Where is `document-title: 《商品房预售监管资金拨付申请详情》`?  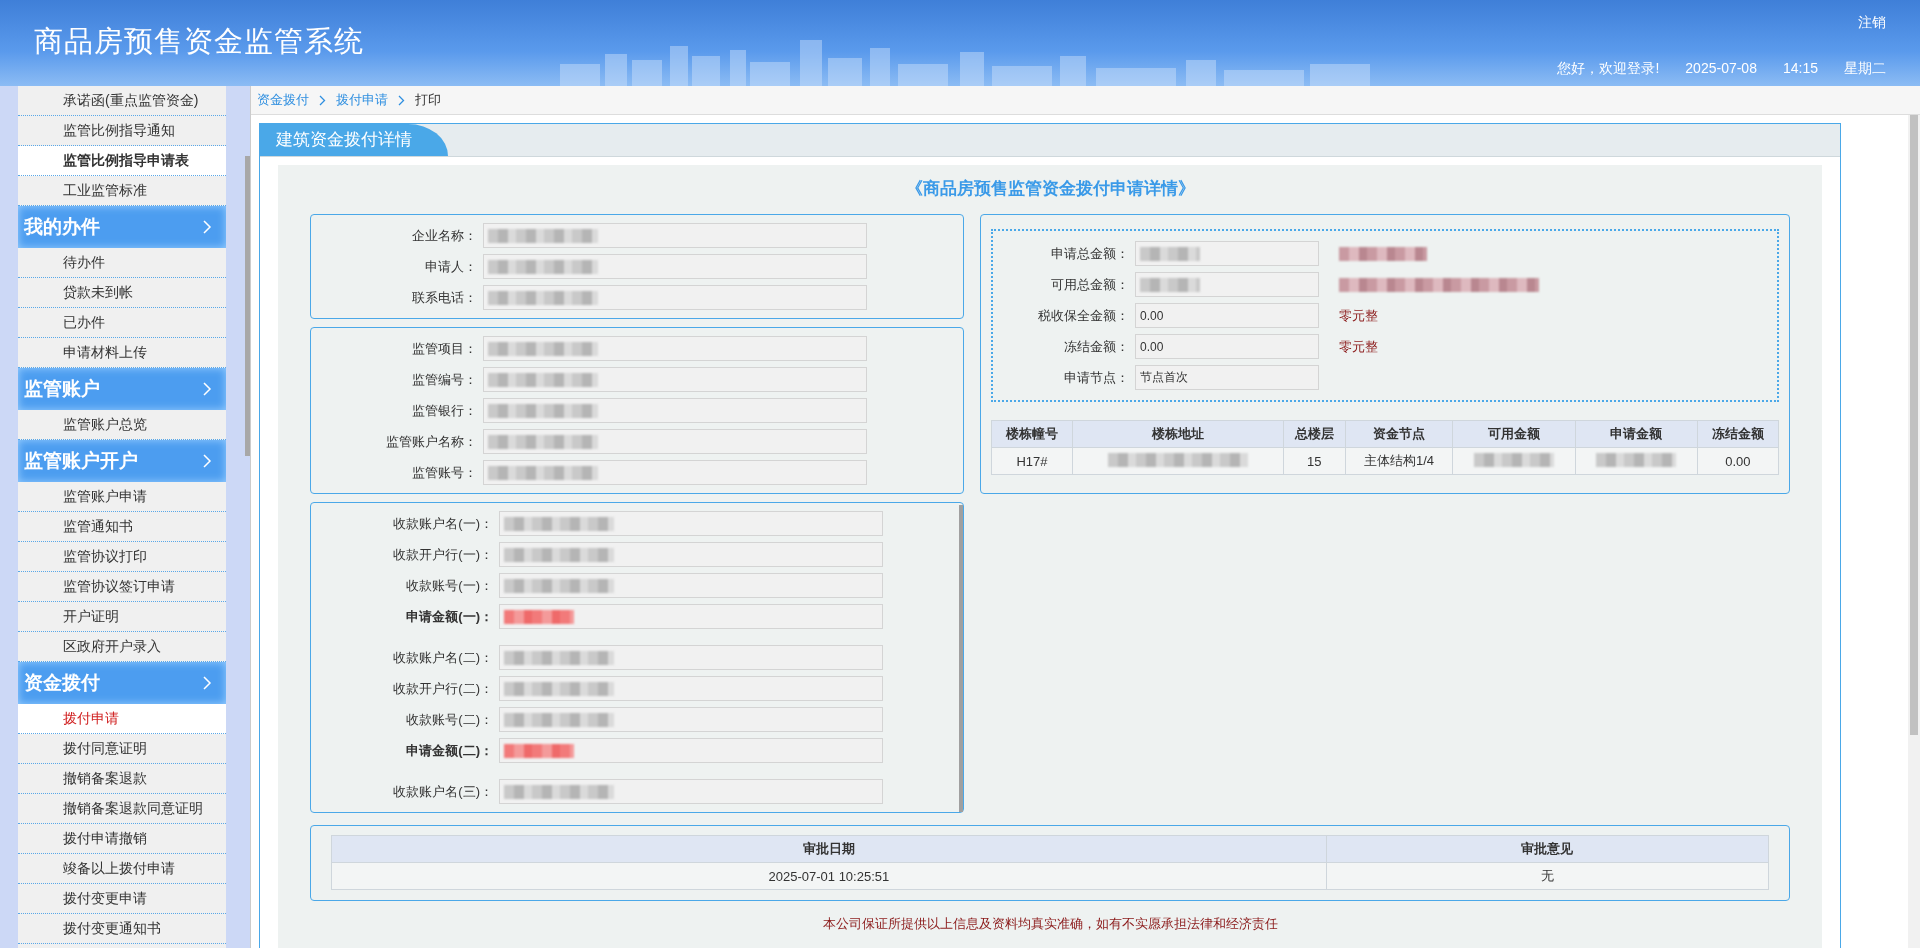 document-title: 《商品房预售监管资金拨付申请详情》 is located at coordinates (1050, 189).